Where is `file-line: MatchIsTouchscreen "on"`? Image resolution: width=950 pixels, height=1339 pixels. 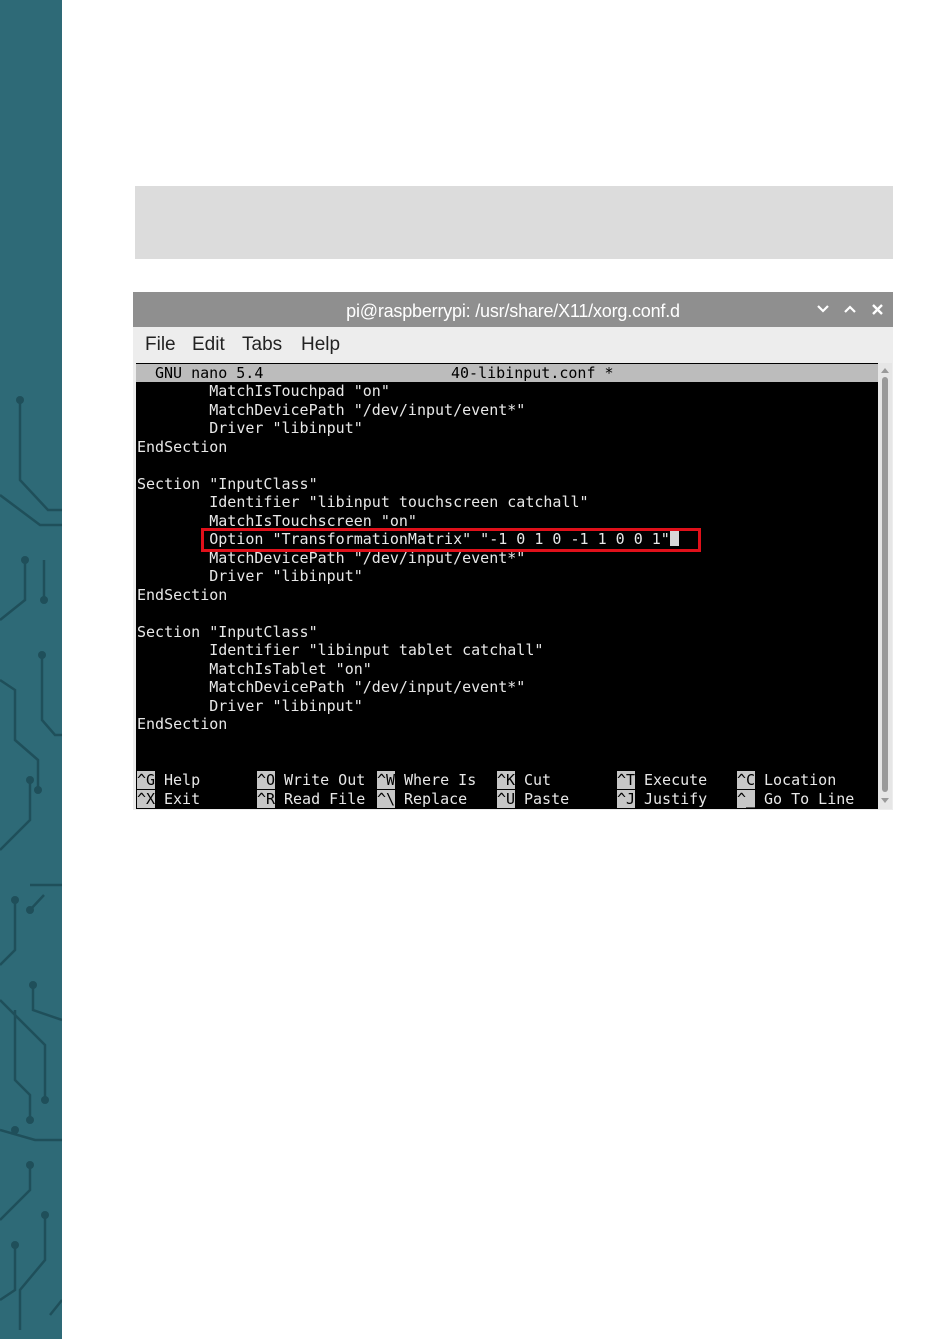 file-line: MatchIsTouchscreen "on" is located at coordinates (277, 520).